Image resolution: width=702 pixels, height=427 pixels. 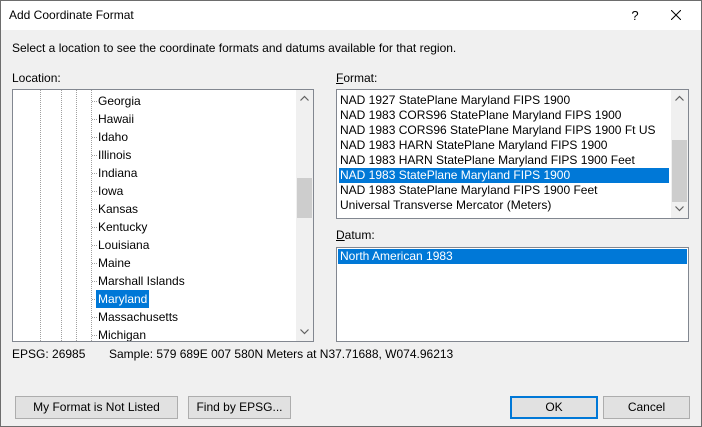 What do you see at coordinates (360, 78) in the screenshot?
I see `format-label-rest: ormat:` at bounding box center [360, 78].